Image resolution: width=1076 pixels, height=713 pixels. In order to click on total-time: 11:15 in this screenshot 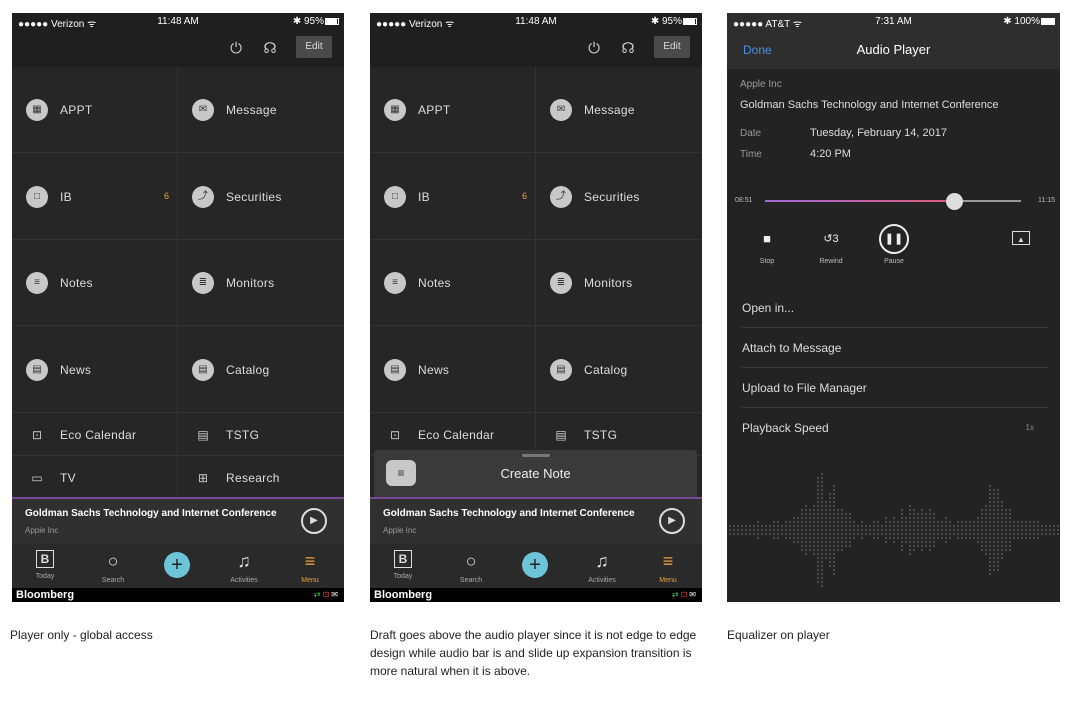, I will do `click(1046, 200)`.